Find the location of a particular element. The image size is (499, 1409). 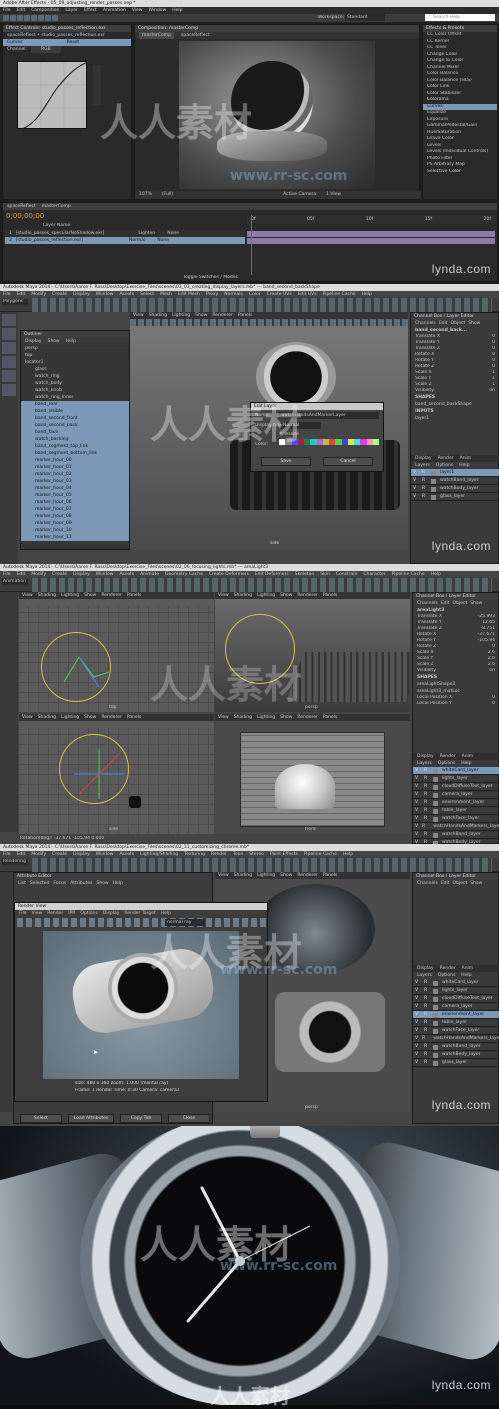

lasso-tool-icon is located at coordinates (9, 334).